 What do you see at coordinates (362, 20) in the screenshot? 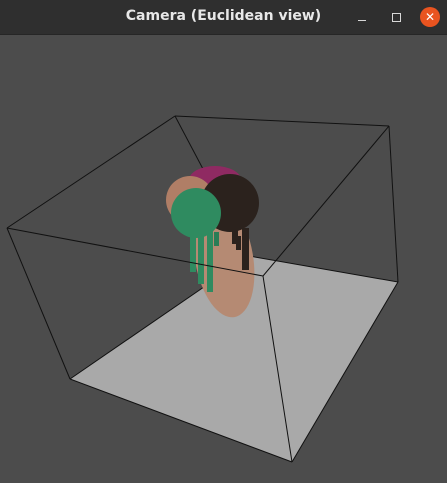
I see `minimize-icon` at bounding box center [362, 20].